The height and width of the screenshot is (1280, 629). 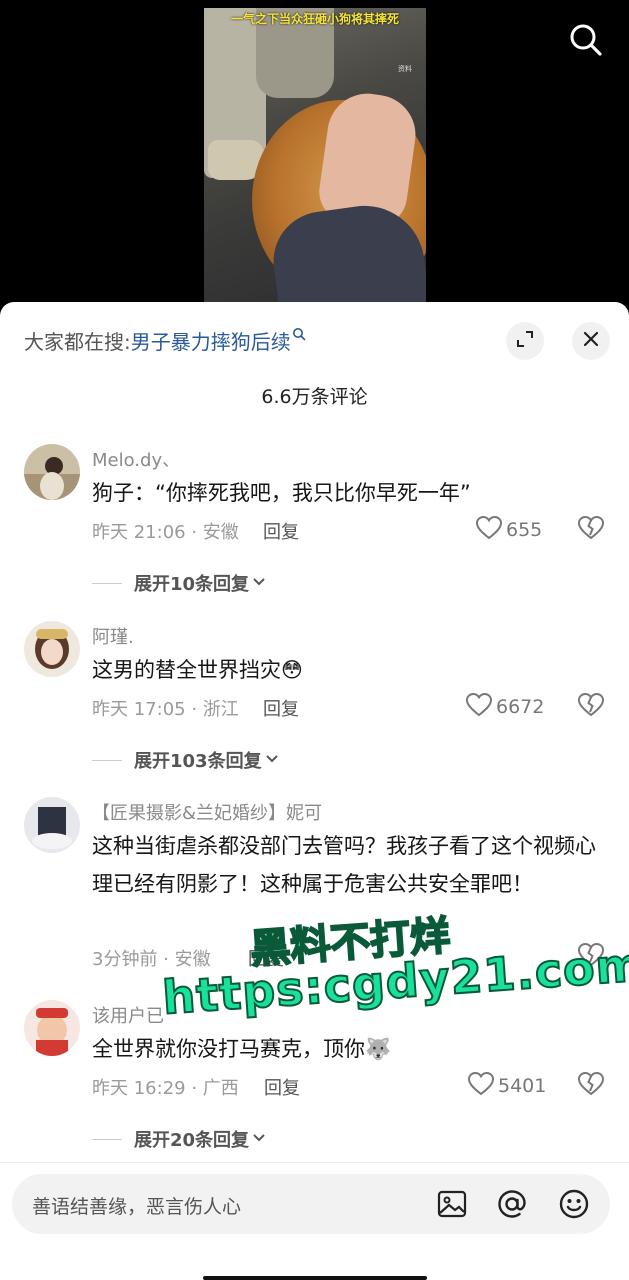 What do you see at coordinates (281, 493) in the screenshot?
I see `comment-text: 狗子：“你摔死我吧，我只比你早死一年”` at bounding box center [281, 493].